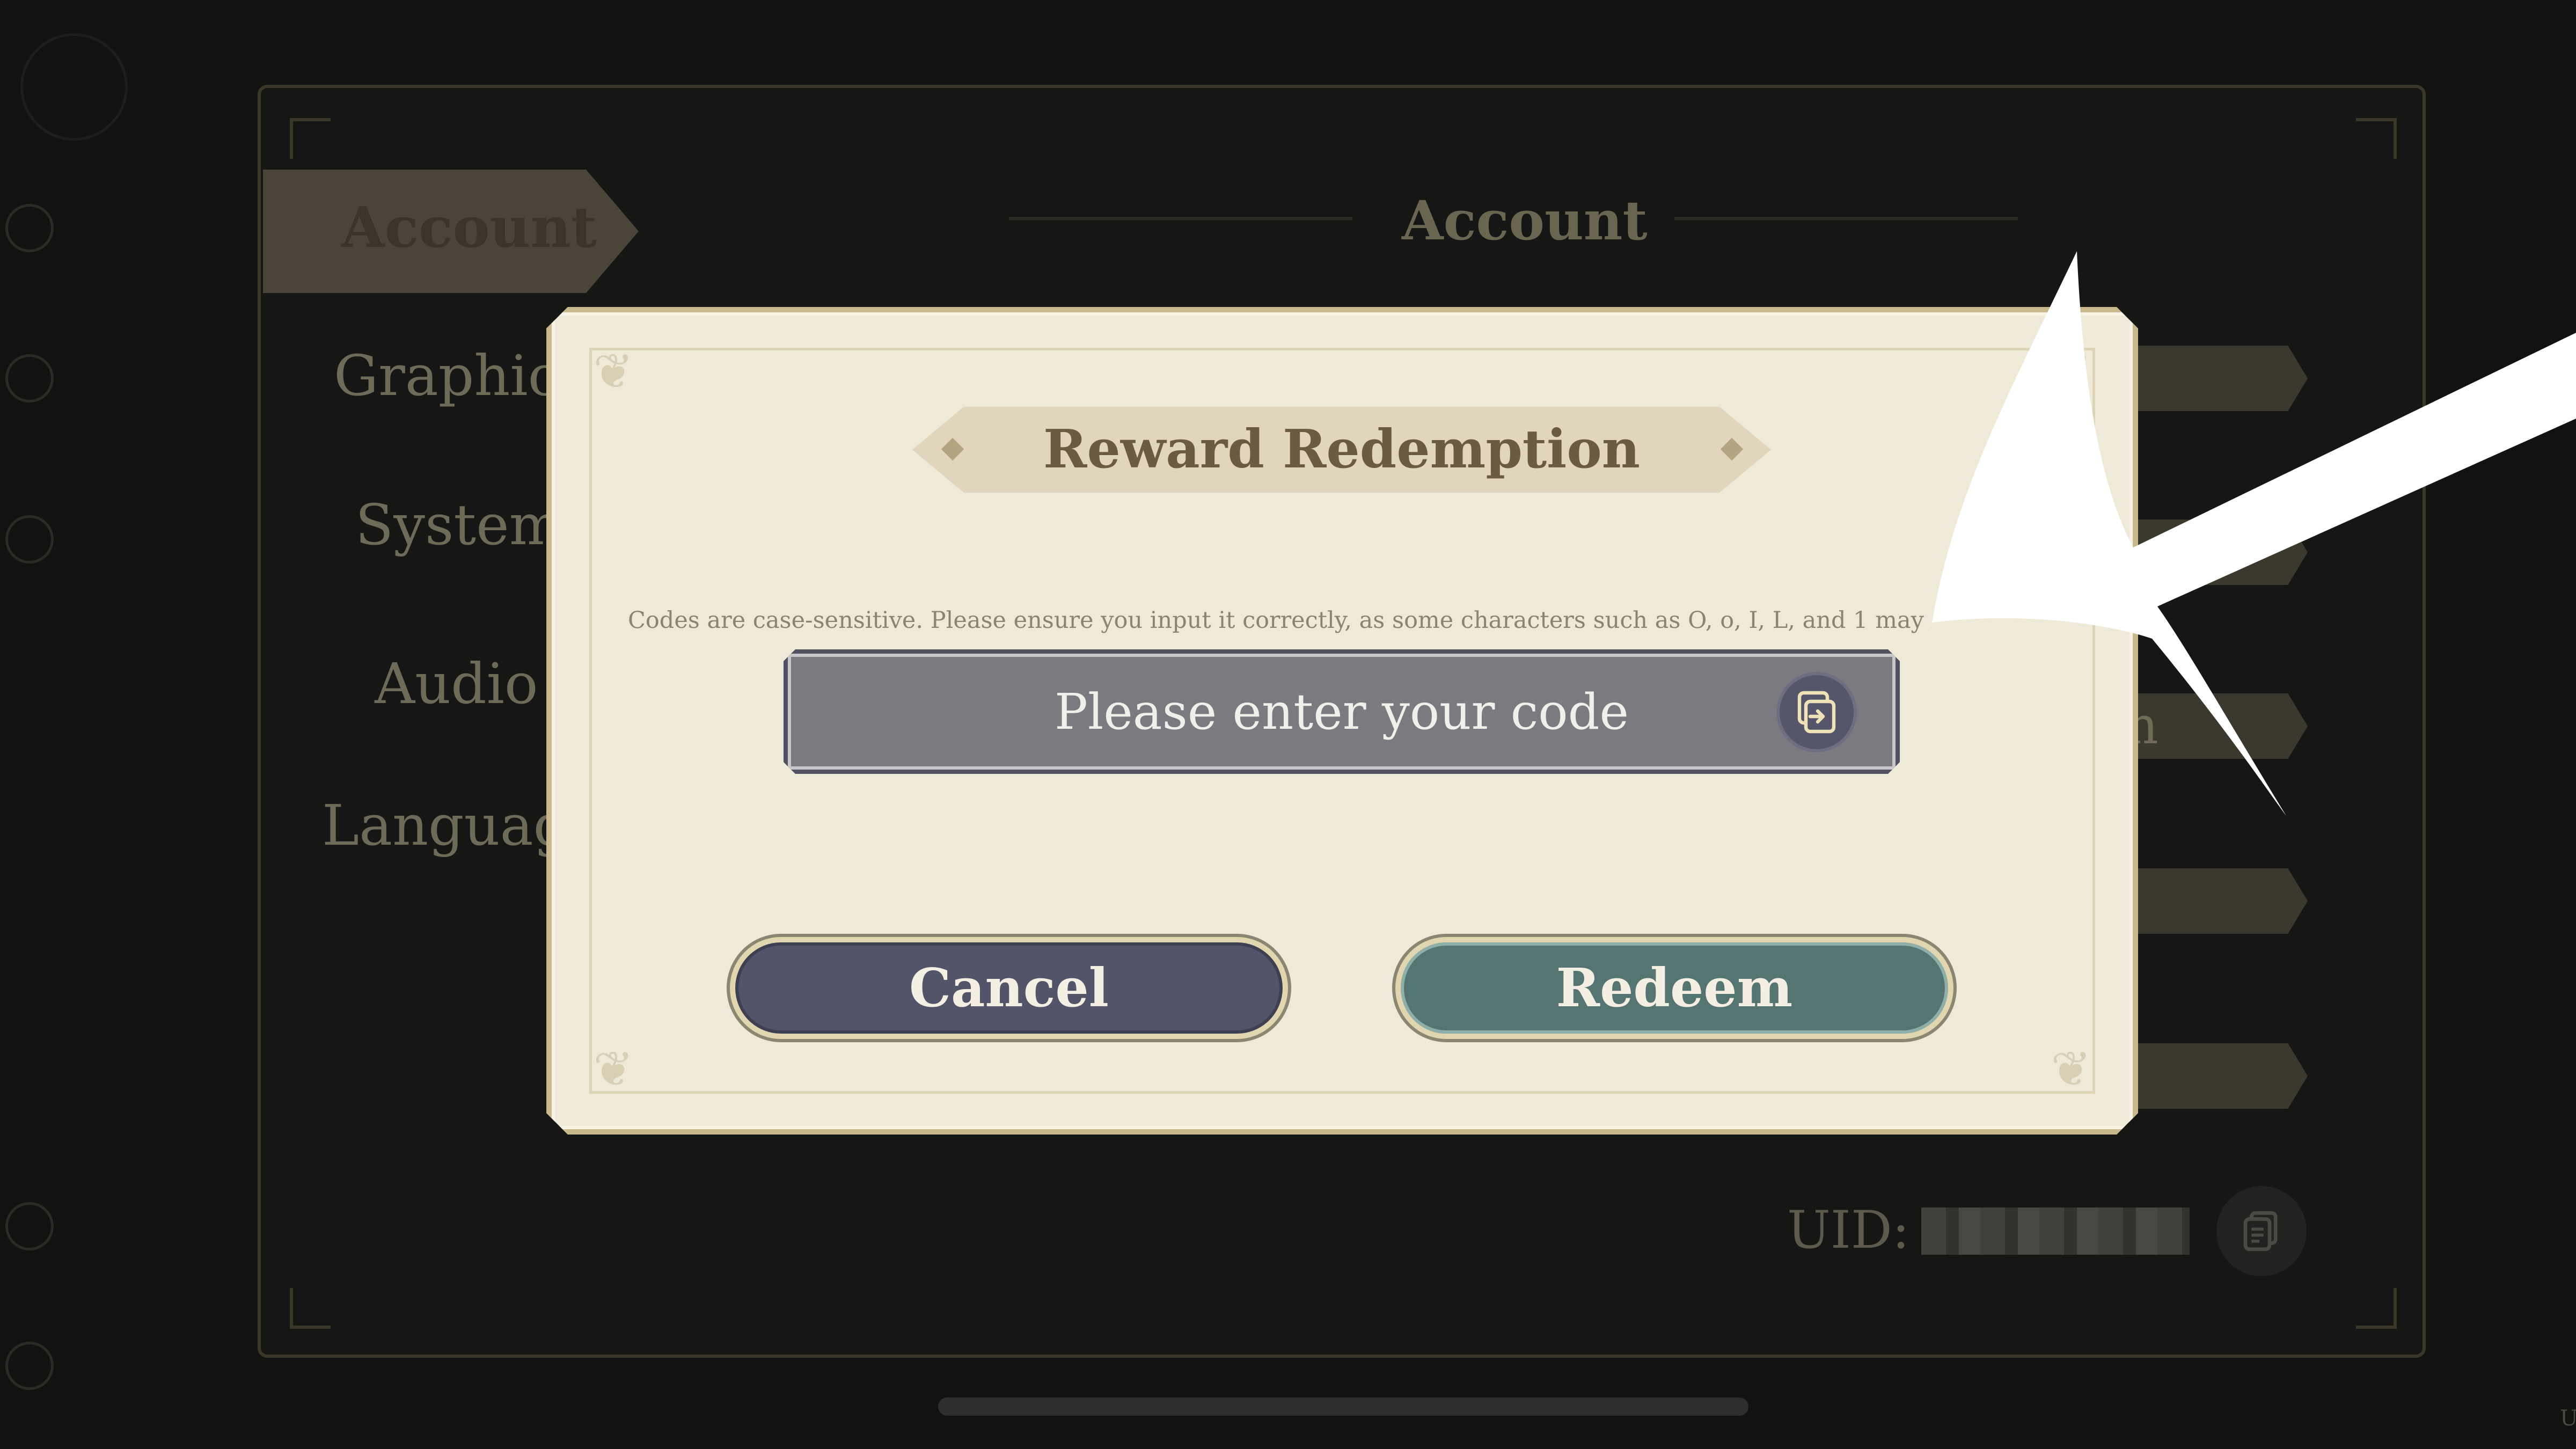  Describe the element at coordinates (458, 525) in the screenshot. I see `sidebar-item-system: System` at that location.